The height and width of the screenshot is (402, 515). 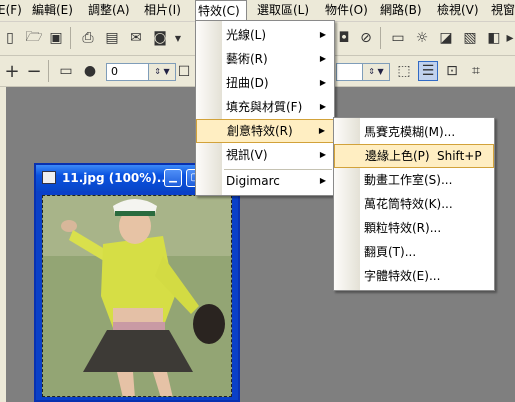 What do you see at coordinates (458, 10) in the screenshot?
I see `menu-view: 檢視(V)` at bounding box center [458, 10].